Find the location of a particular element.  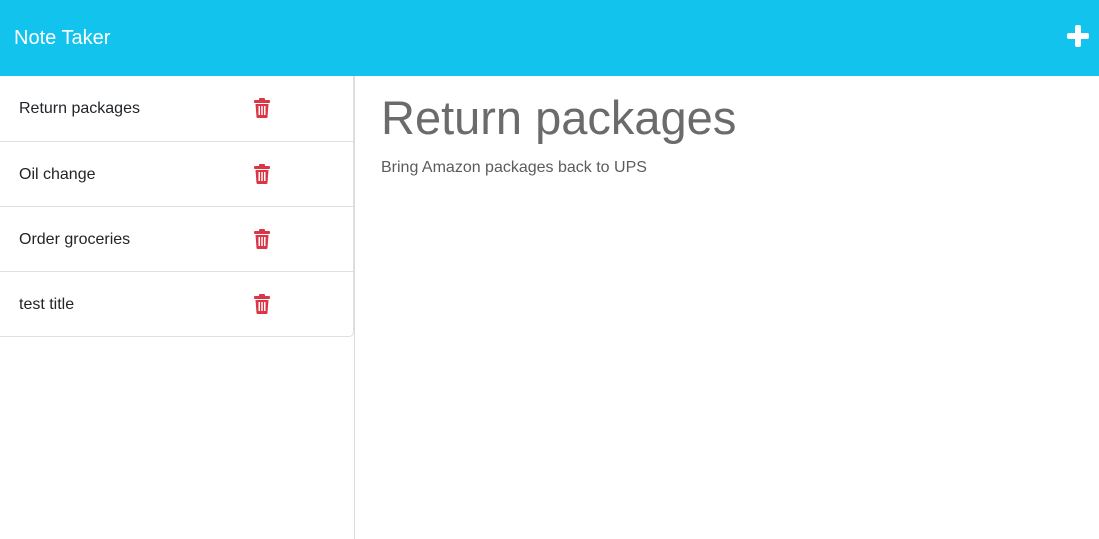

new-note-button is located at coordinates (1078, 36).